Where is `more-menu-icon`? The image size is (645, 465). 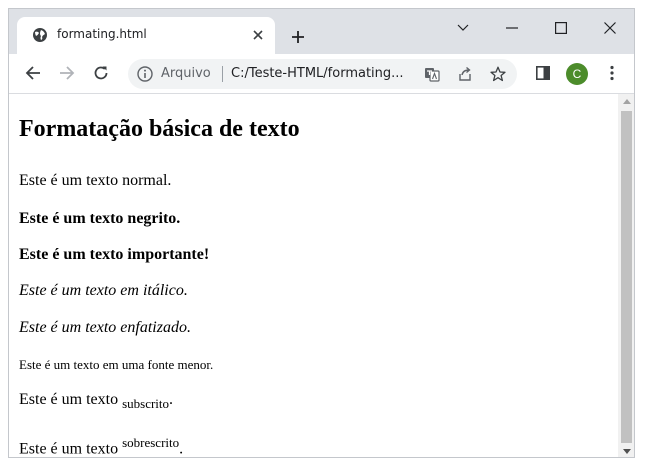
more-menu-icon is located at coordinates (612, 73).